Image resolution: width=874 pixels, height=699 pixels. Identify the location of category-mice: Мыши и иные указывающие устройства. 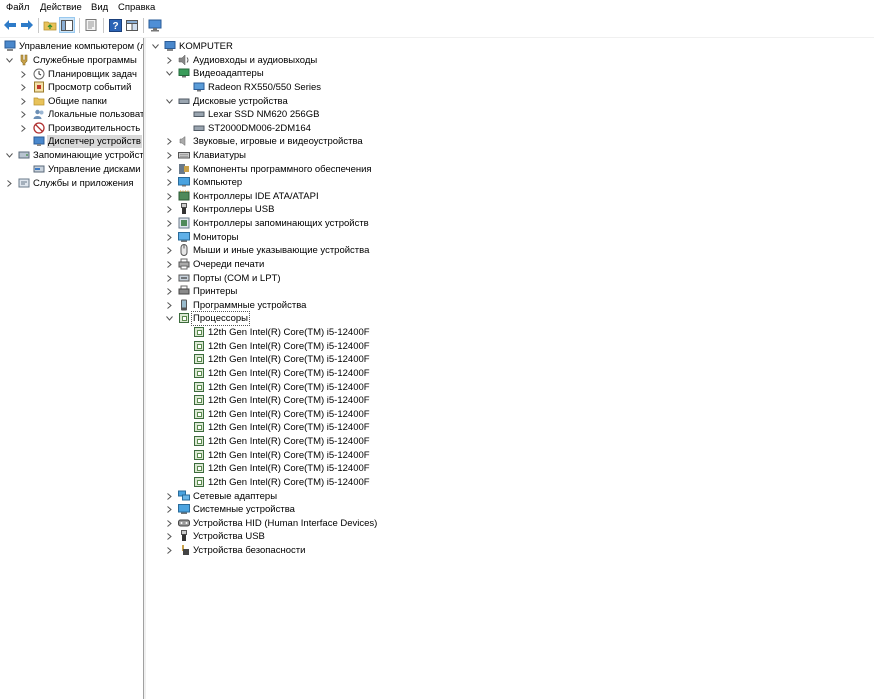
(507, 250).